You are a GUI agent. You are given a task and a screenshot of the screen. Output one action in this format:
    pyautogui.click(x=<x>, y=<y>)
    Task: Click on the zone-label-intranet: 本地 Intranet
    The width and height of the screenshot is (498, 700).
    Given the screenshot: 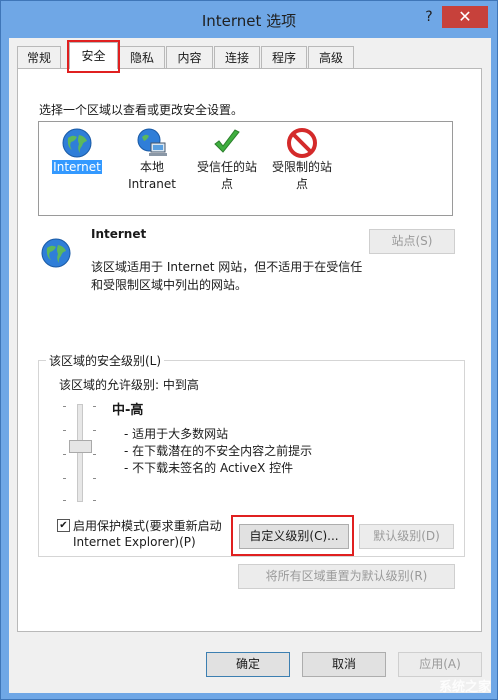 What is the action you would take?
    pyautogui.click(x=152, y=175)
    